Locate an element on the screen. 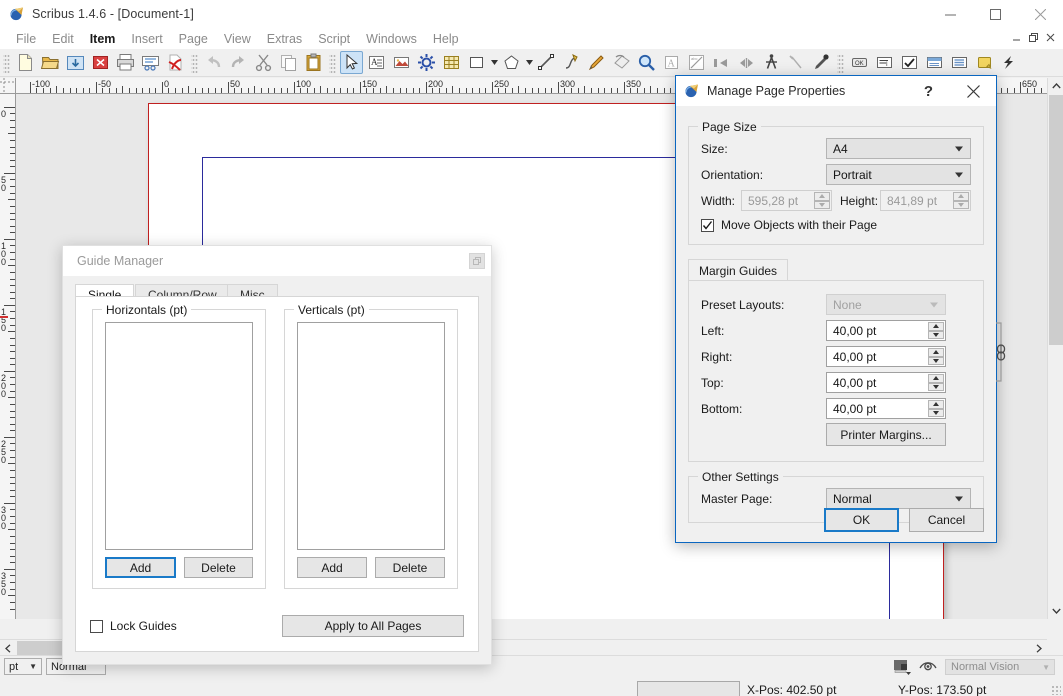 The image size is (1063, 696). height-decrement-icon is located at coordinates (961, 204).